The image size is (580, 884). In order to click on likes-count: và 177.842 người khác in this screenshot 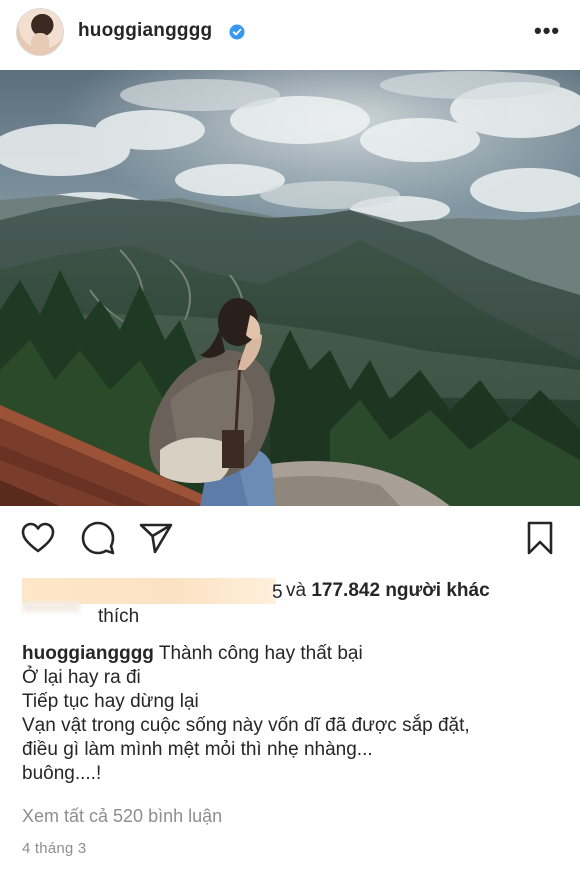, I will do `click(388, 591)`.